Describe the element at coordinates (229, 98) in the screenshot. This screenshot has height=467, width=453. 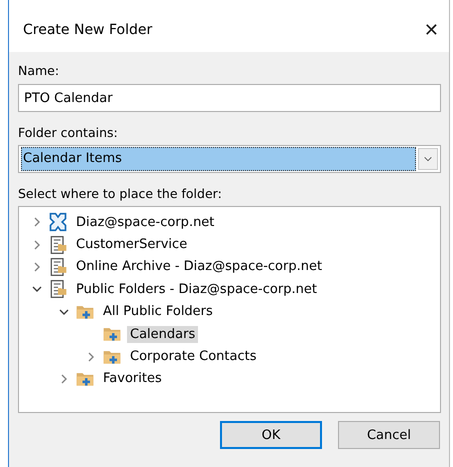
I see `name-field: PTO Calendar` at that location.